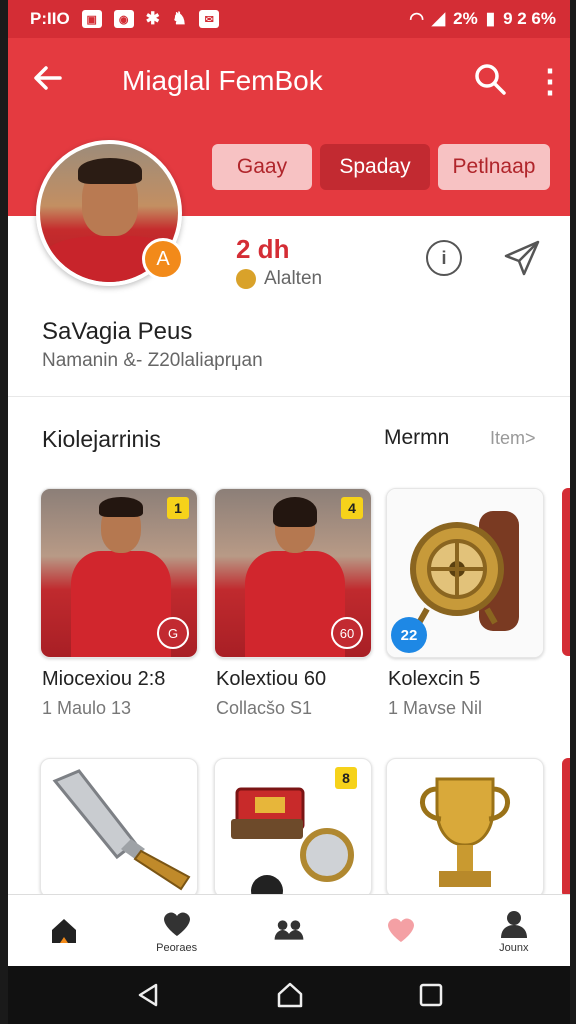 This screenshot has width=576, height=1024. What do you see at coordinates (352, 508) in the screenshot?
I see `rank-badge: 4` at bounding box center [352, 508].